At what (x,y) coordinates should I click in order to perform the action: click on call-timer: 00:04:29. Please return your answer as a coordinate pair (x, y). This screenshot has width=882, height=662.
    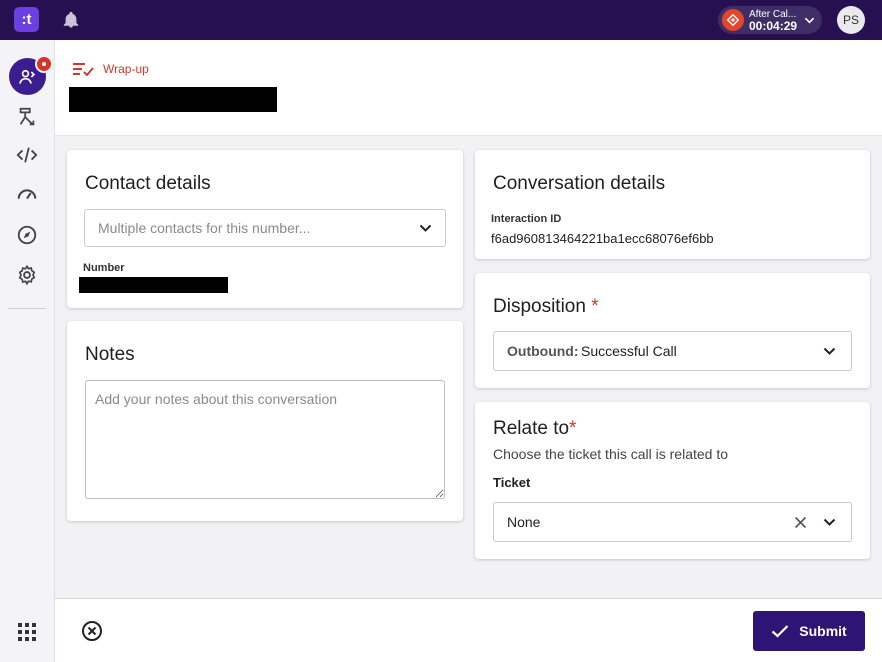
    Looking at the image, I should click on (773, 26).